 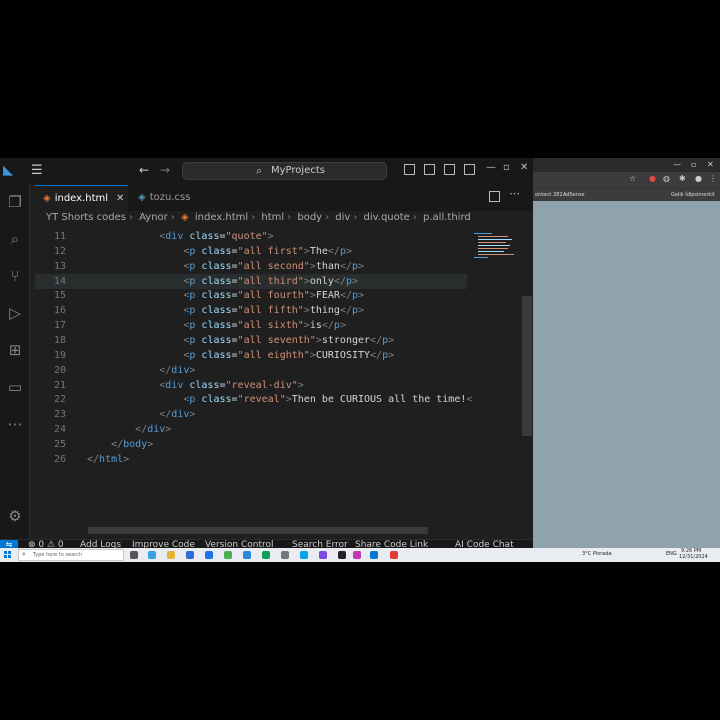 I want to click on more-actions-icon: ⋯, so click(x=514, y=193).